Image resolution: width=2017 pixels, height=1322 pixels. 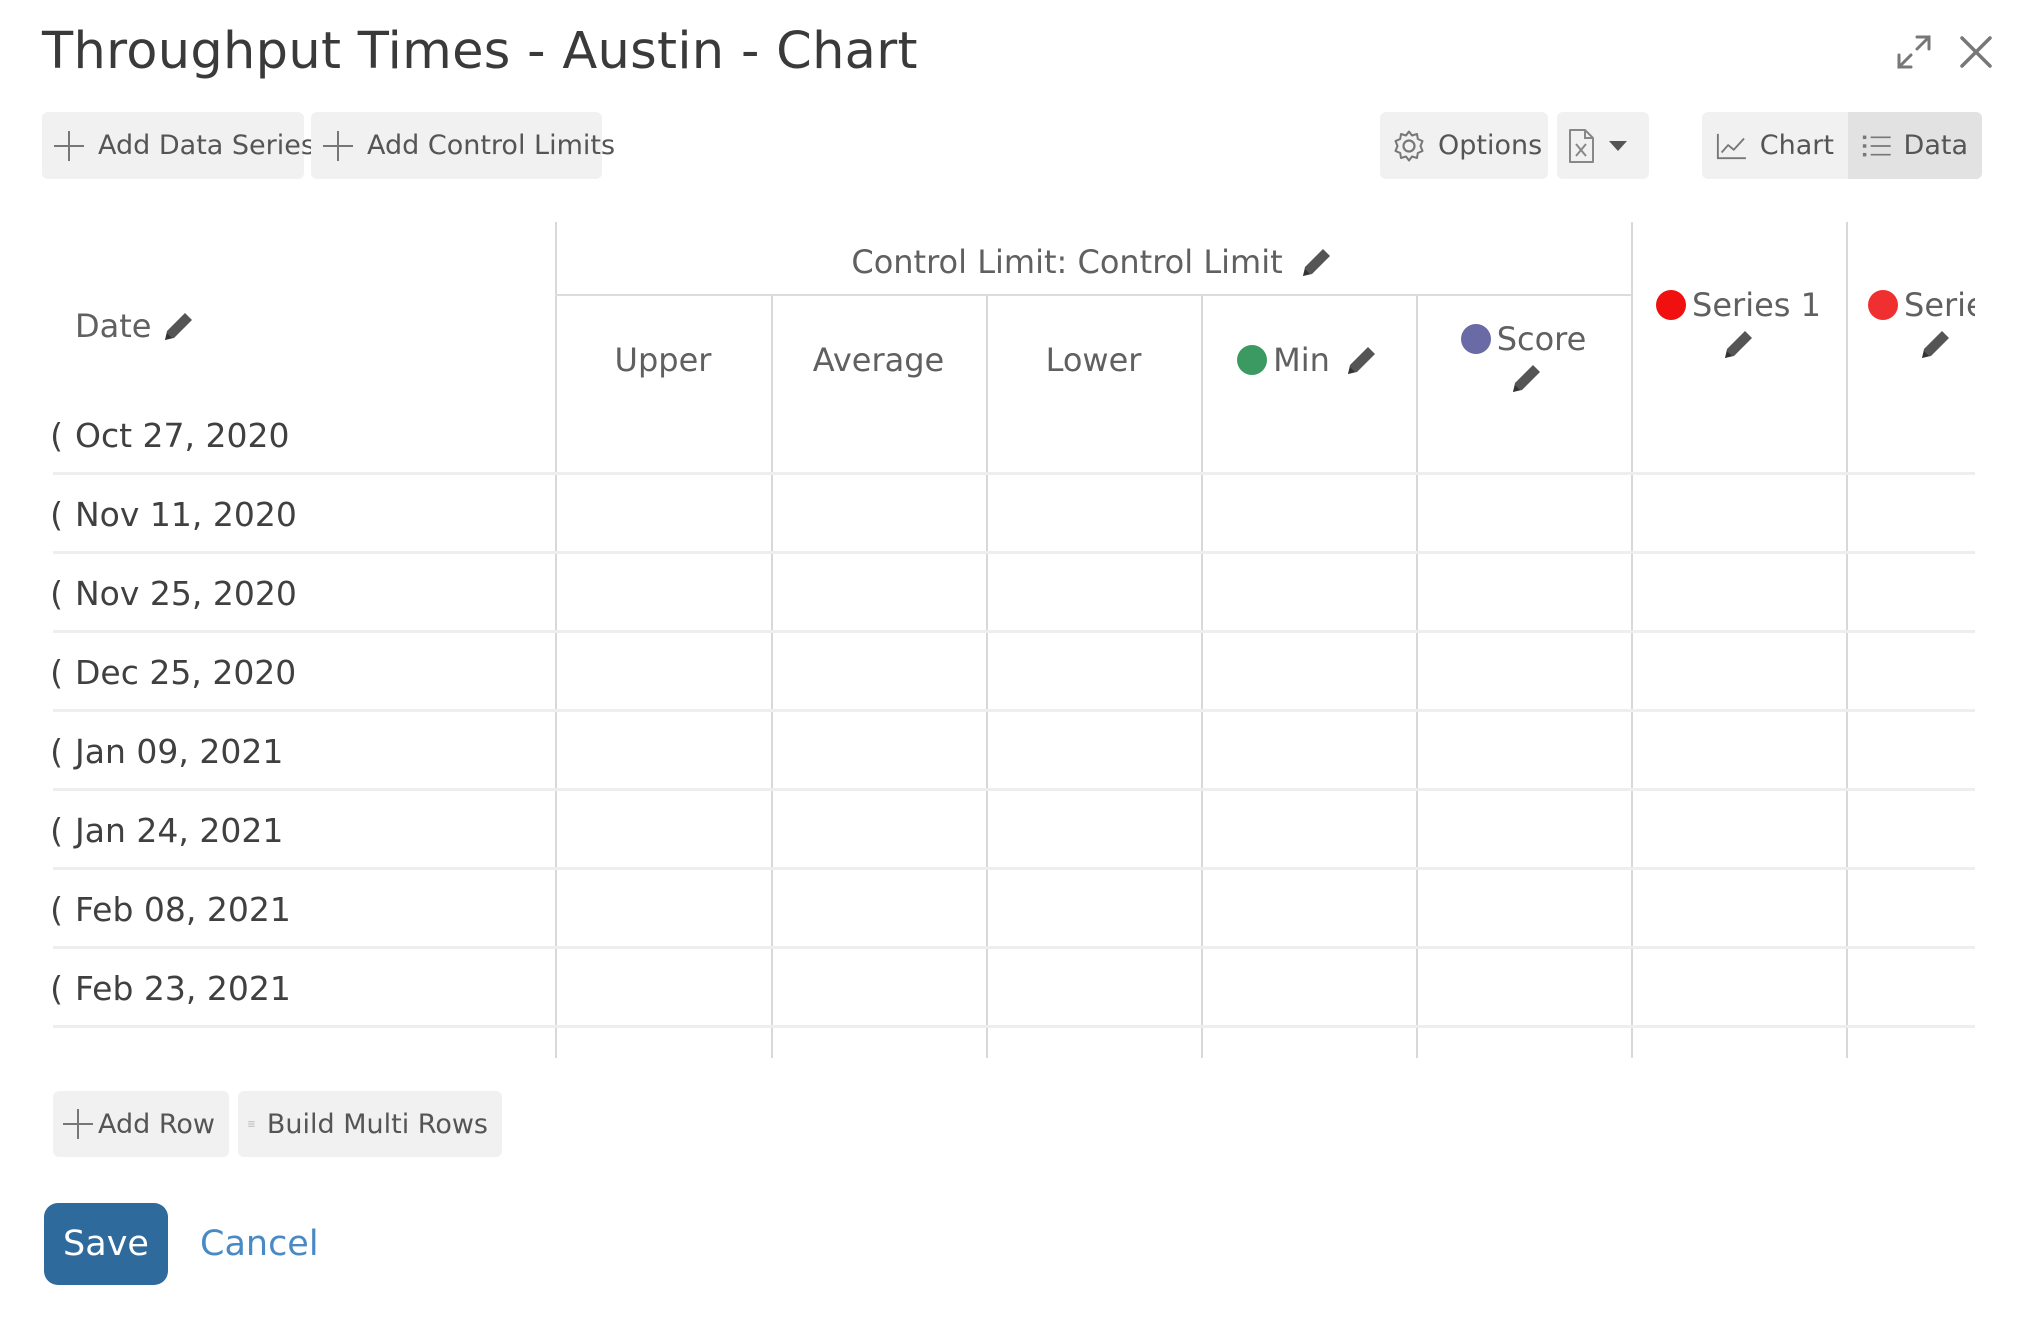 I want to click on line-chart-icon, so click(x=1731, y=146).